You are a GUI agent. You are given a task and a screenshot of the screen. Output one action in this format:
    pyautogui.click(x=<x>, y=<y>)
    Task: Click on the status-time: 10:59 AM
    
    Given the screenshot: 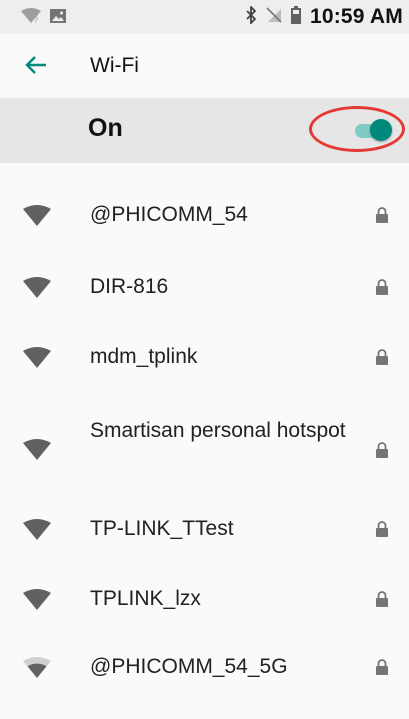 What is the action you would take?
    pyautogui.click(x=356, y=16)
    